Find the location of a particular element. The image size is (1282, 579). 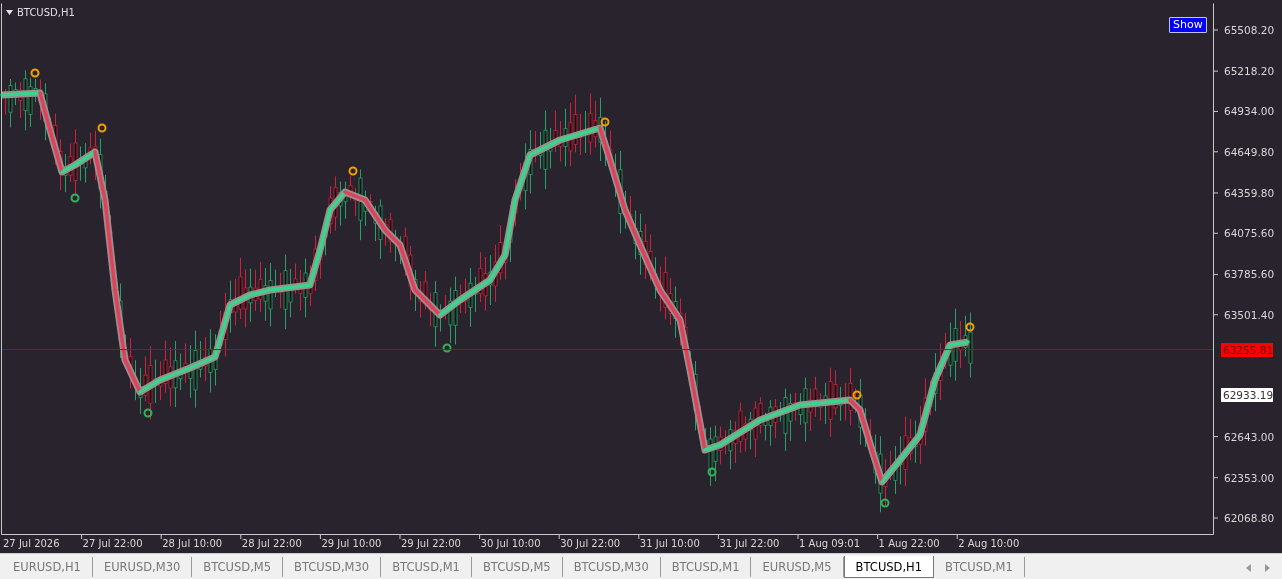

current-price-tag: 63255.81 is located at coordinates (1247, 349).